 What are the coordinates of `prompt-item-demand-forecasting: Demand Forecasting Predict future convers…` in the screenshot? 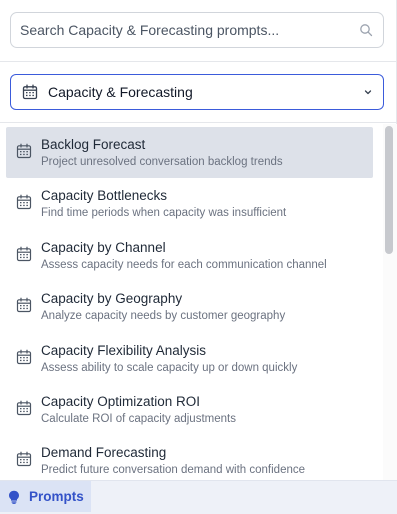 It's located at (189, 457).